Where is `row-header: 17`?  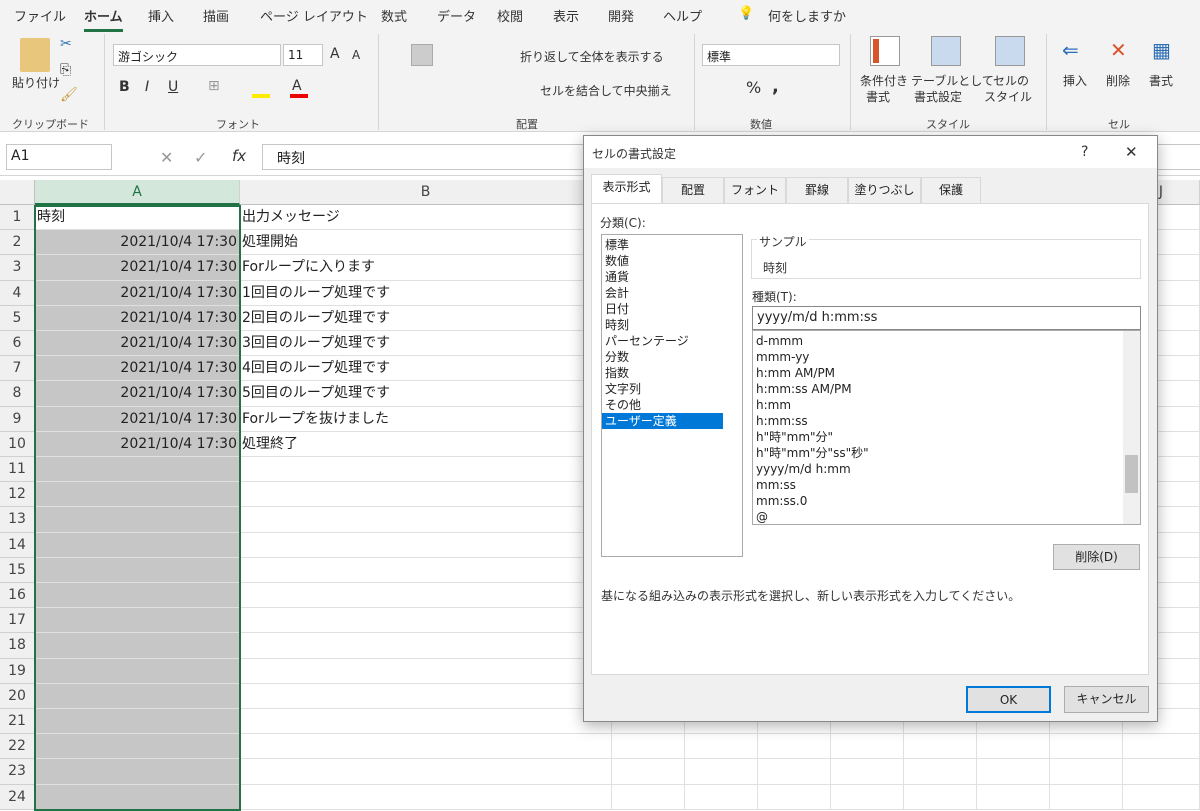
row-header: 17 is located at coordinates (17, 621).